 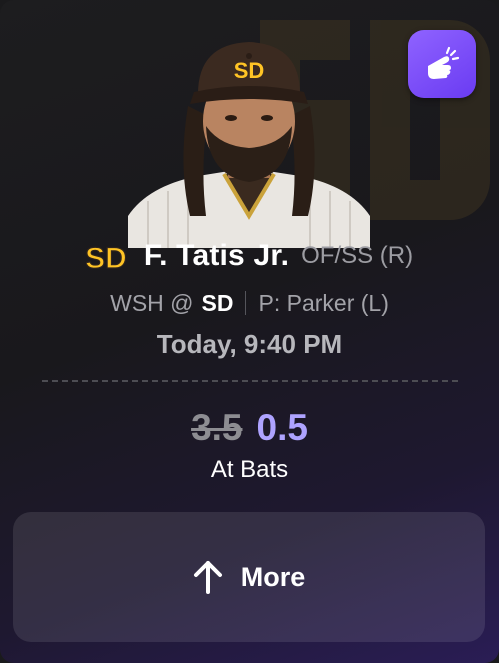 What do you see at coordinates (273, 576) in the screenshot?
I see `more-button-label: More` at bounding box center [273, 576].